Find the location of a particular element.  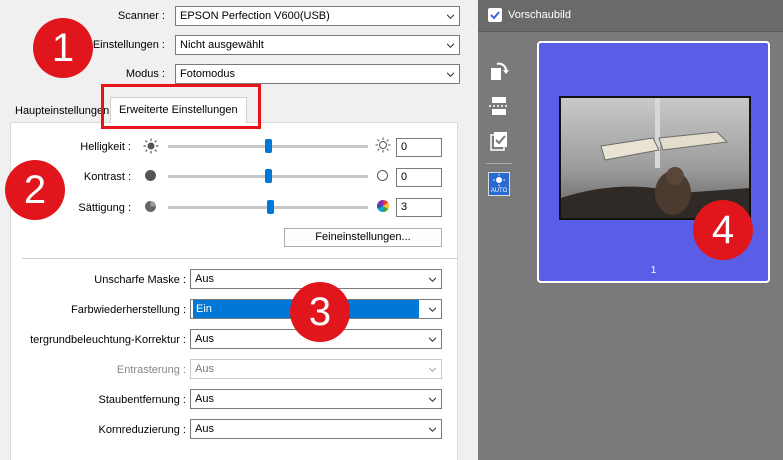

saturation-slider-thumb is located at coordinates (270, 207).